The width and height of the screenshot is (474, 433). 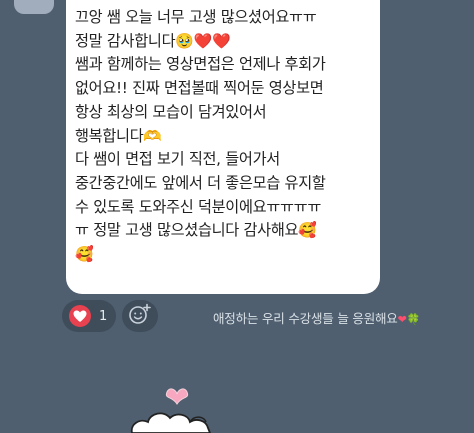 I want to click on pleading-hearts-emoji: 🥹❤️❤️, so click(x=203, y=40).